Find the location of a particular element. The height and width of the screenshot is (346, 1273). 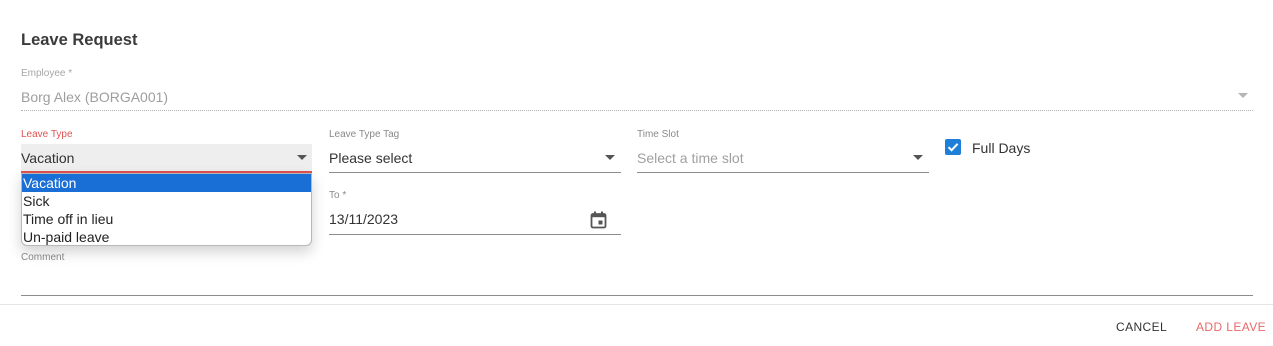

to-date-input: 13/11/2023 is located at coordinates (363, 219).